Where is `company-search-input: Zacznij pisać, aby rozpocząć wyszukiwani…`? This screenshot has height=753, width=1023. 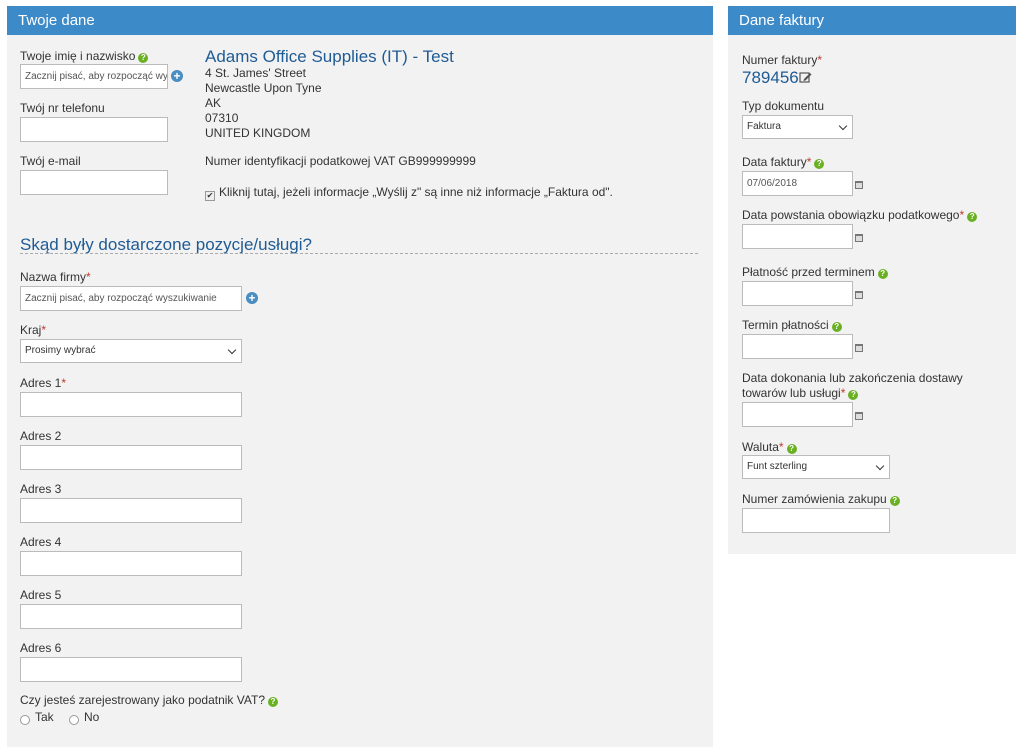 company-search-input: Zacznij pisać, aby rozpocząć wyszukiwani… is located at coordinates (131, 298).